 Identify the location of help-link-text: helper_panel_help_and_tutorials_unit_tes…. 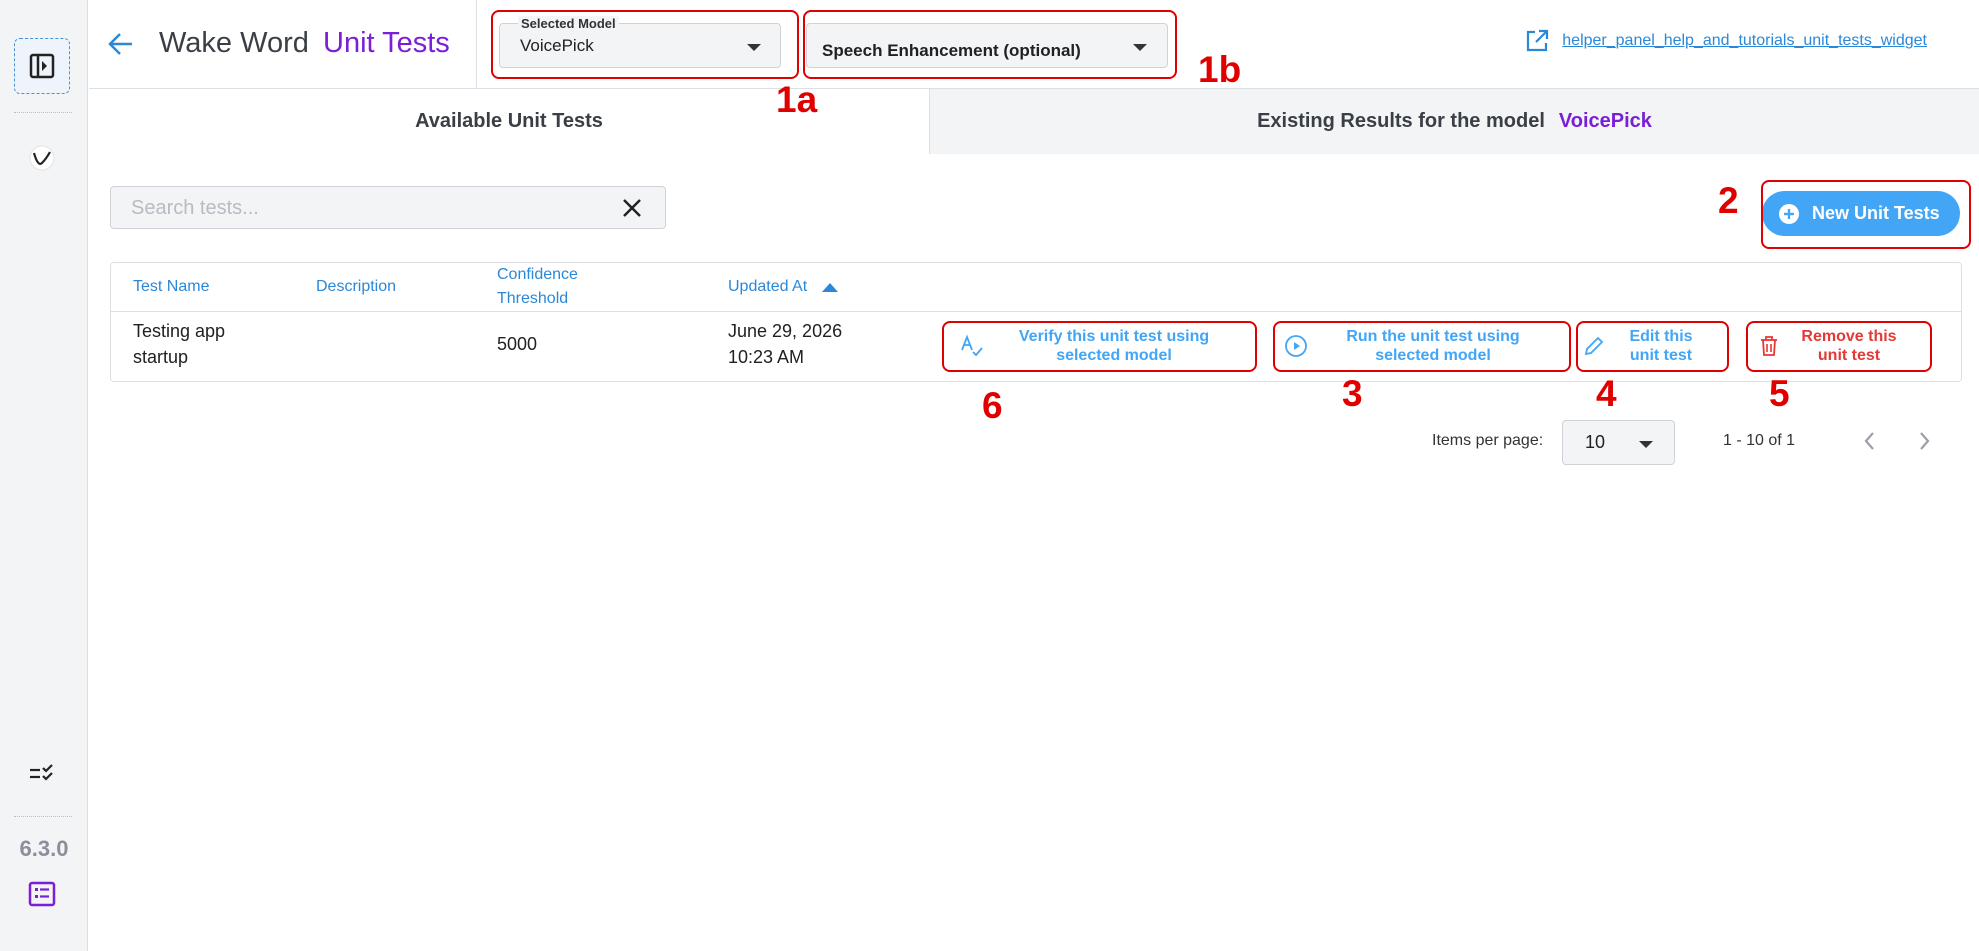
(1744, 41).